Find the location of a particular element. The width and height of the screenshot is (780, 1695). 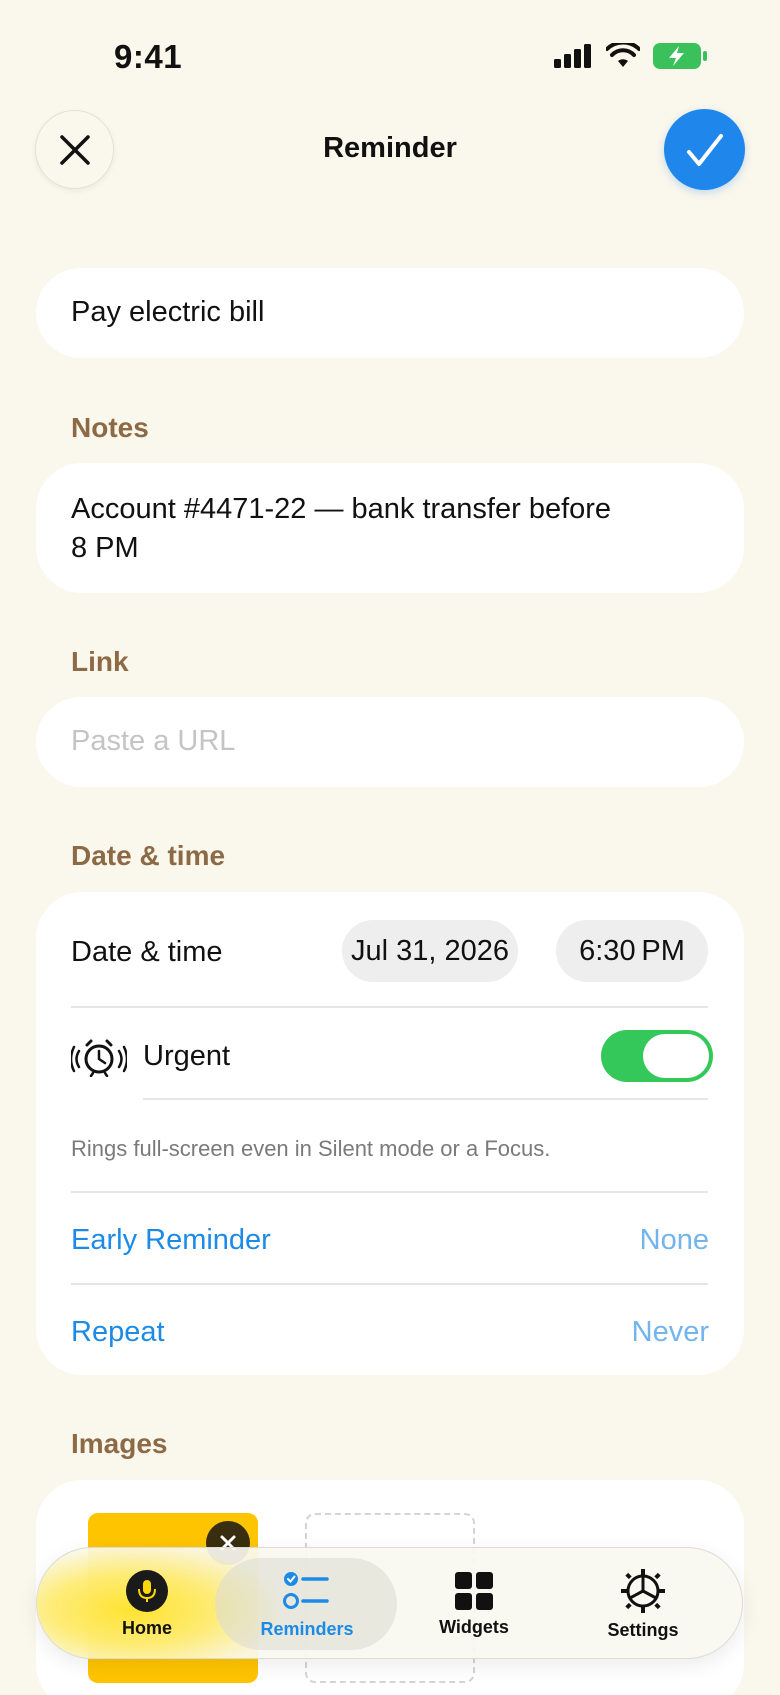

signal-icon is located at coordinates (572, 56).